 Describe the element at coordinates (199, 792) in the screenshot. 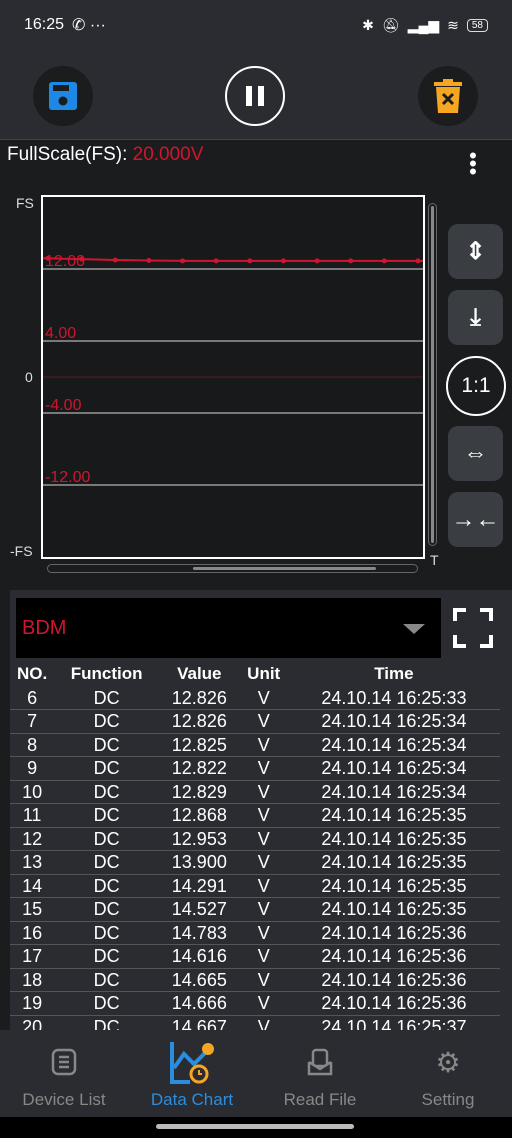

I see `table-cell: 12.829` at that location.